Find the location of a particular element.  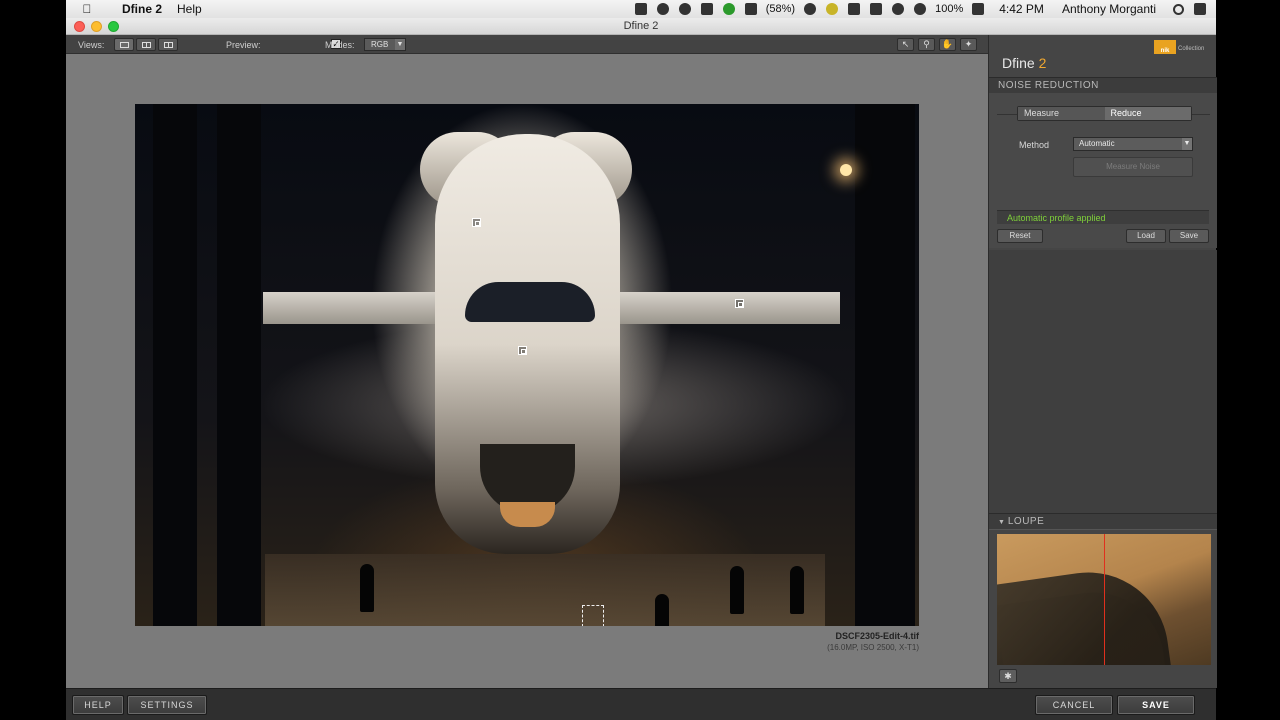

panel-spacer is located at coordinates (1103, 381).